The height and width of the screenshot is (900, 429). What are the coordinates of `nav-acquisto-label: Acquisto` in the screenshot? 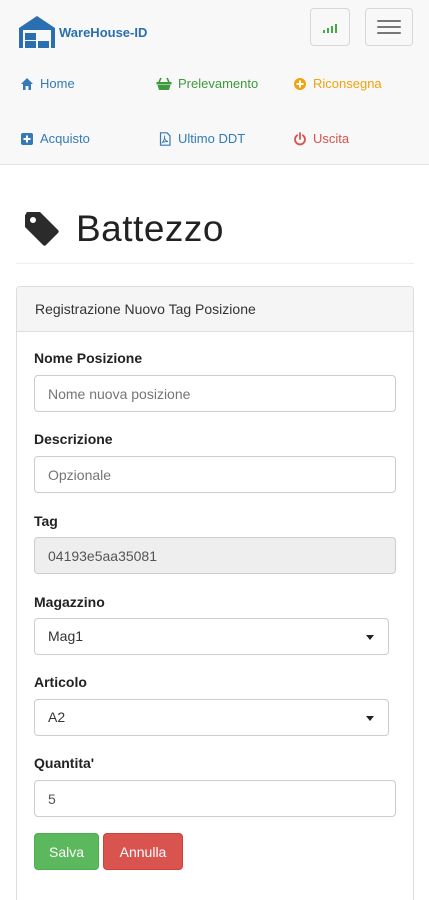 It's located at (65, 138).